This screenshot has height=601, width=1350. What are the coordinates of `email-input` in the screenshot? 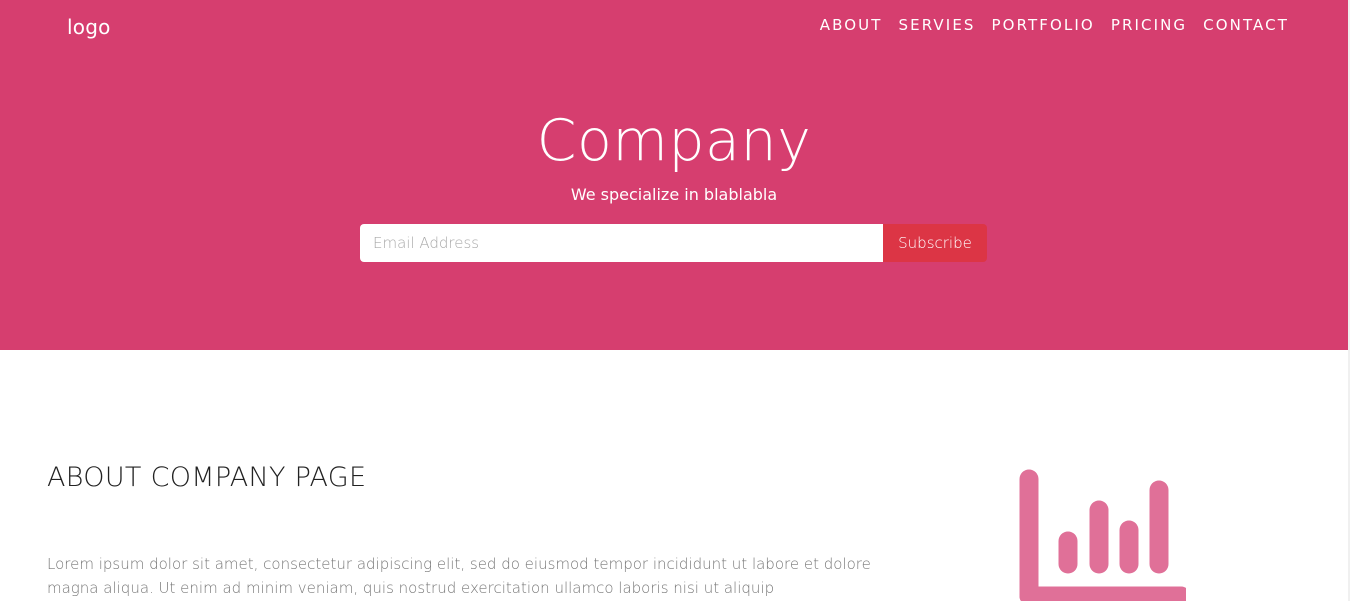 It's located at (621, 243).